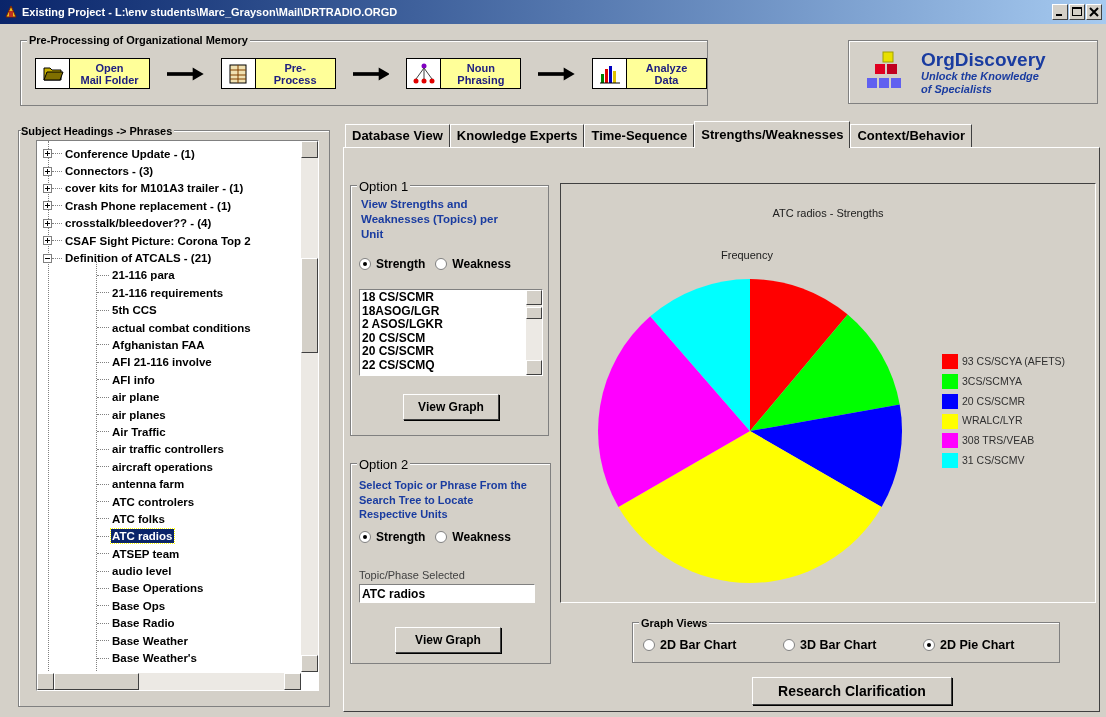 This screenshot has width=1106, height=717. I want to click on tree-item: ATSEP team, so click(146, 553).